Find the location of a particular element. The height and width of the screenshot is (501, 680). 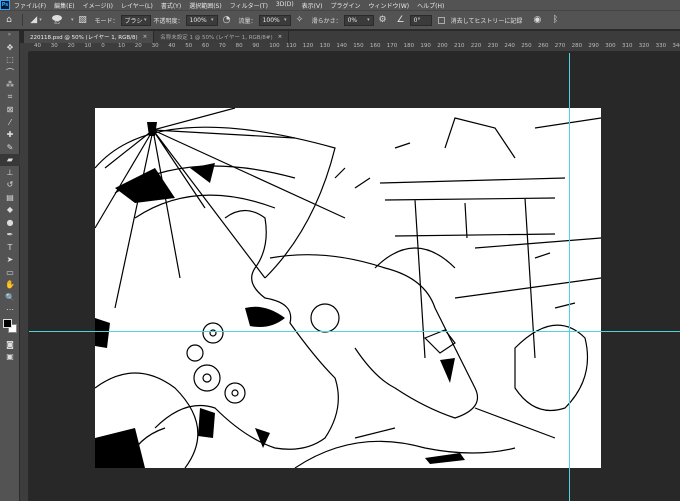

pressure-opacity-icon: ◔ is located at coordinates (227, 20).